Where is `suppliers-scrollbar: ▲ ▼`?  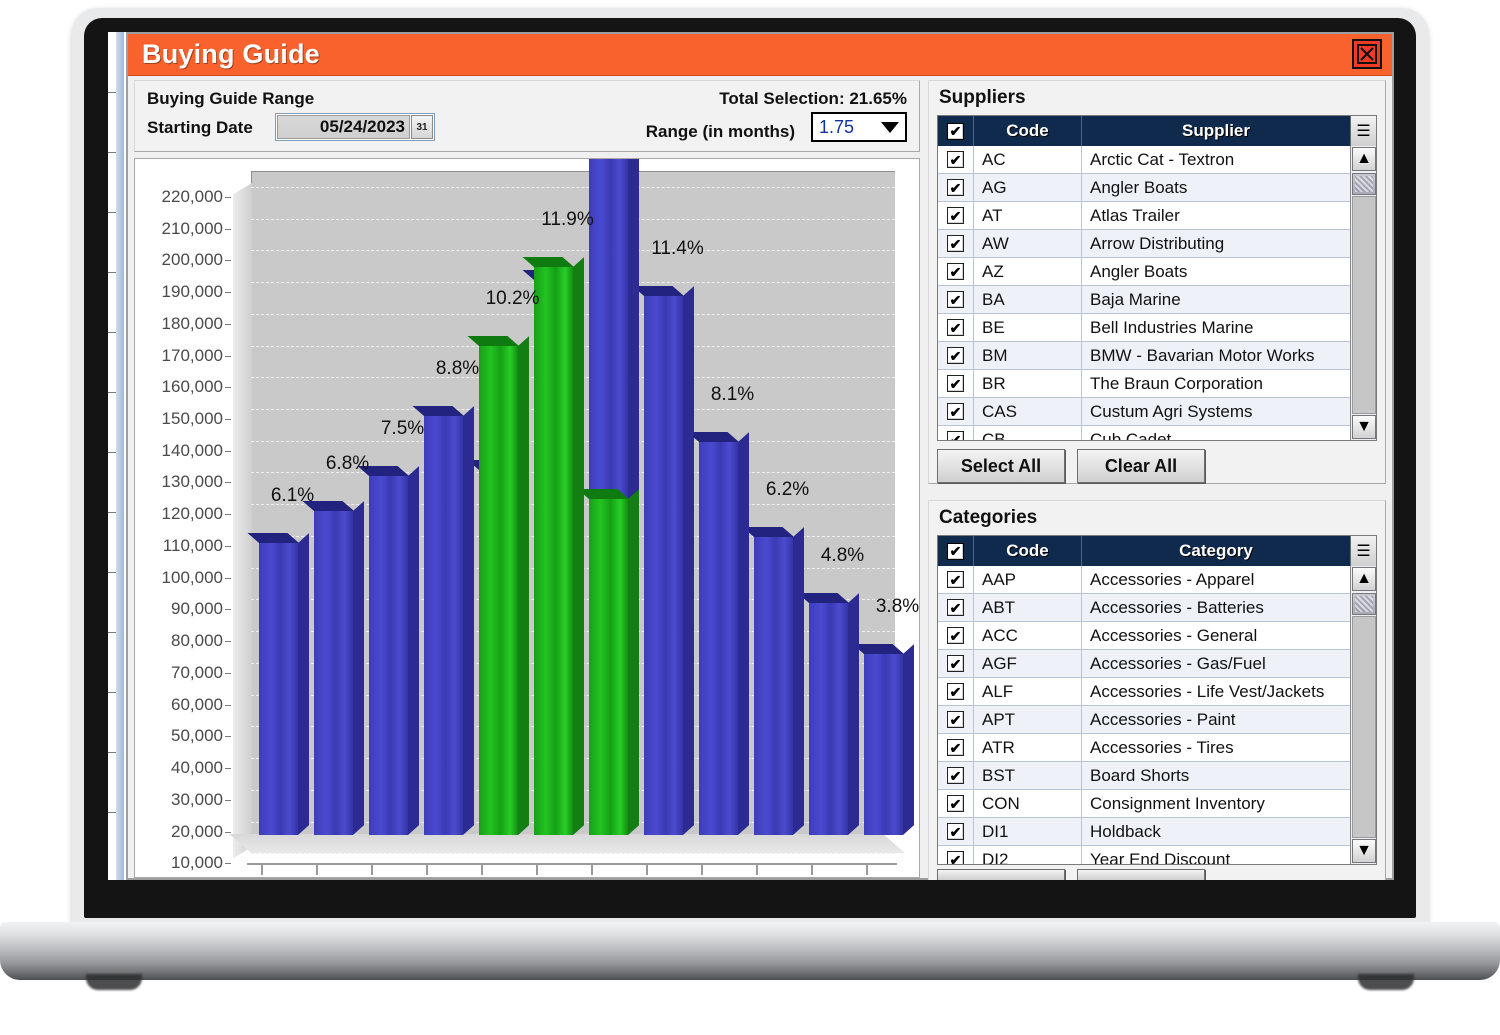
suppliers-scrollbar: ▲ ▼ is located at coordinates (1363, 293).